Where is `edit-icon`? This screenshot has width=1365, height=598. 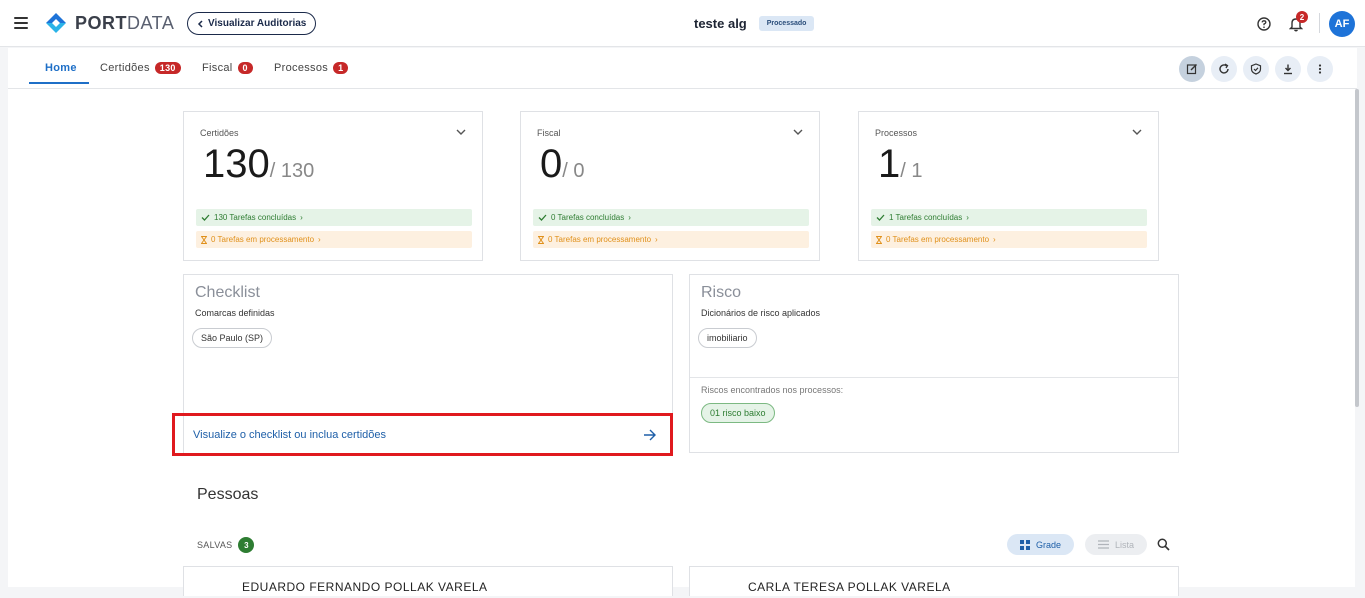 edit-icon is located at coordinates (1191, 69).